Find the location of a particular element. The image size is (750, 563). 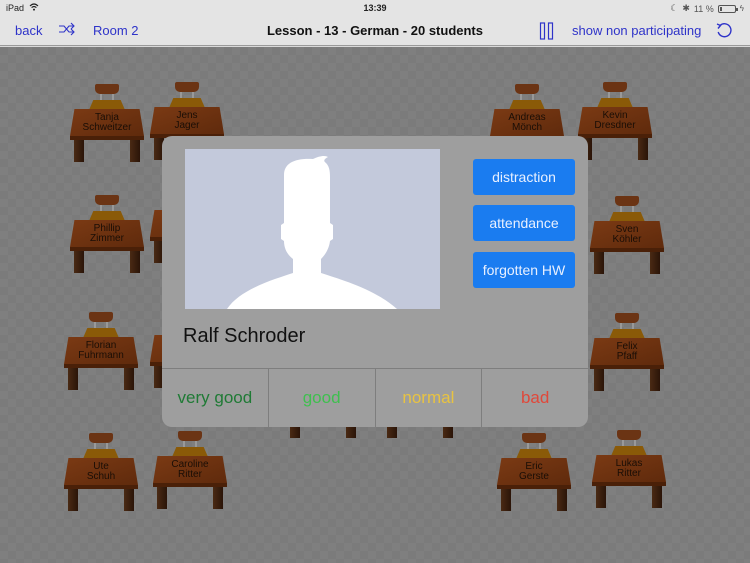

student-last-name: Dresdner is located at coordinates (615, 125).